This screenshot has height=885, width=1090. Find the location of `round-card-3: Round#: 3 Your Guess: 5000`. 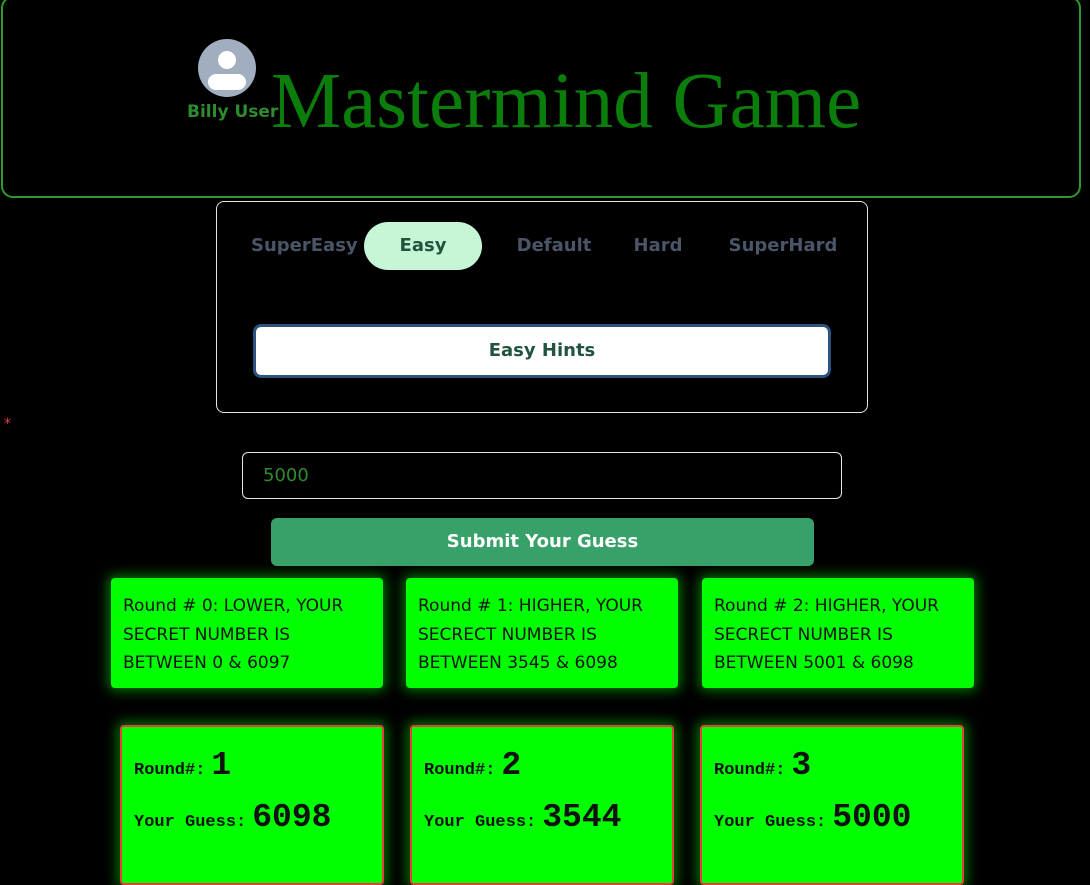

round-card-3: Round#: 3 Your Guess: 5000 is located at coordinates (832, 805).